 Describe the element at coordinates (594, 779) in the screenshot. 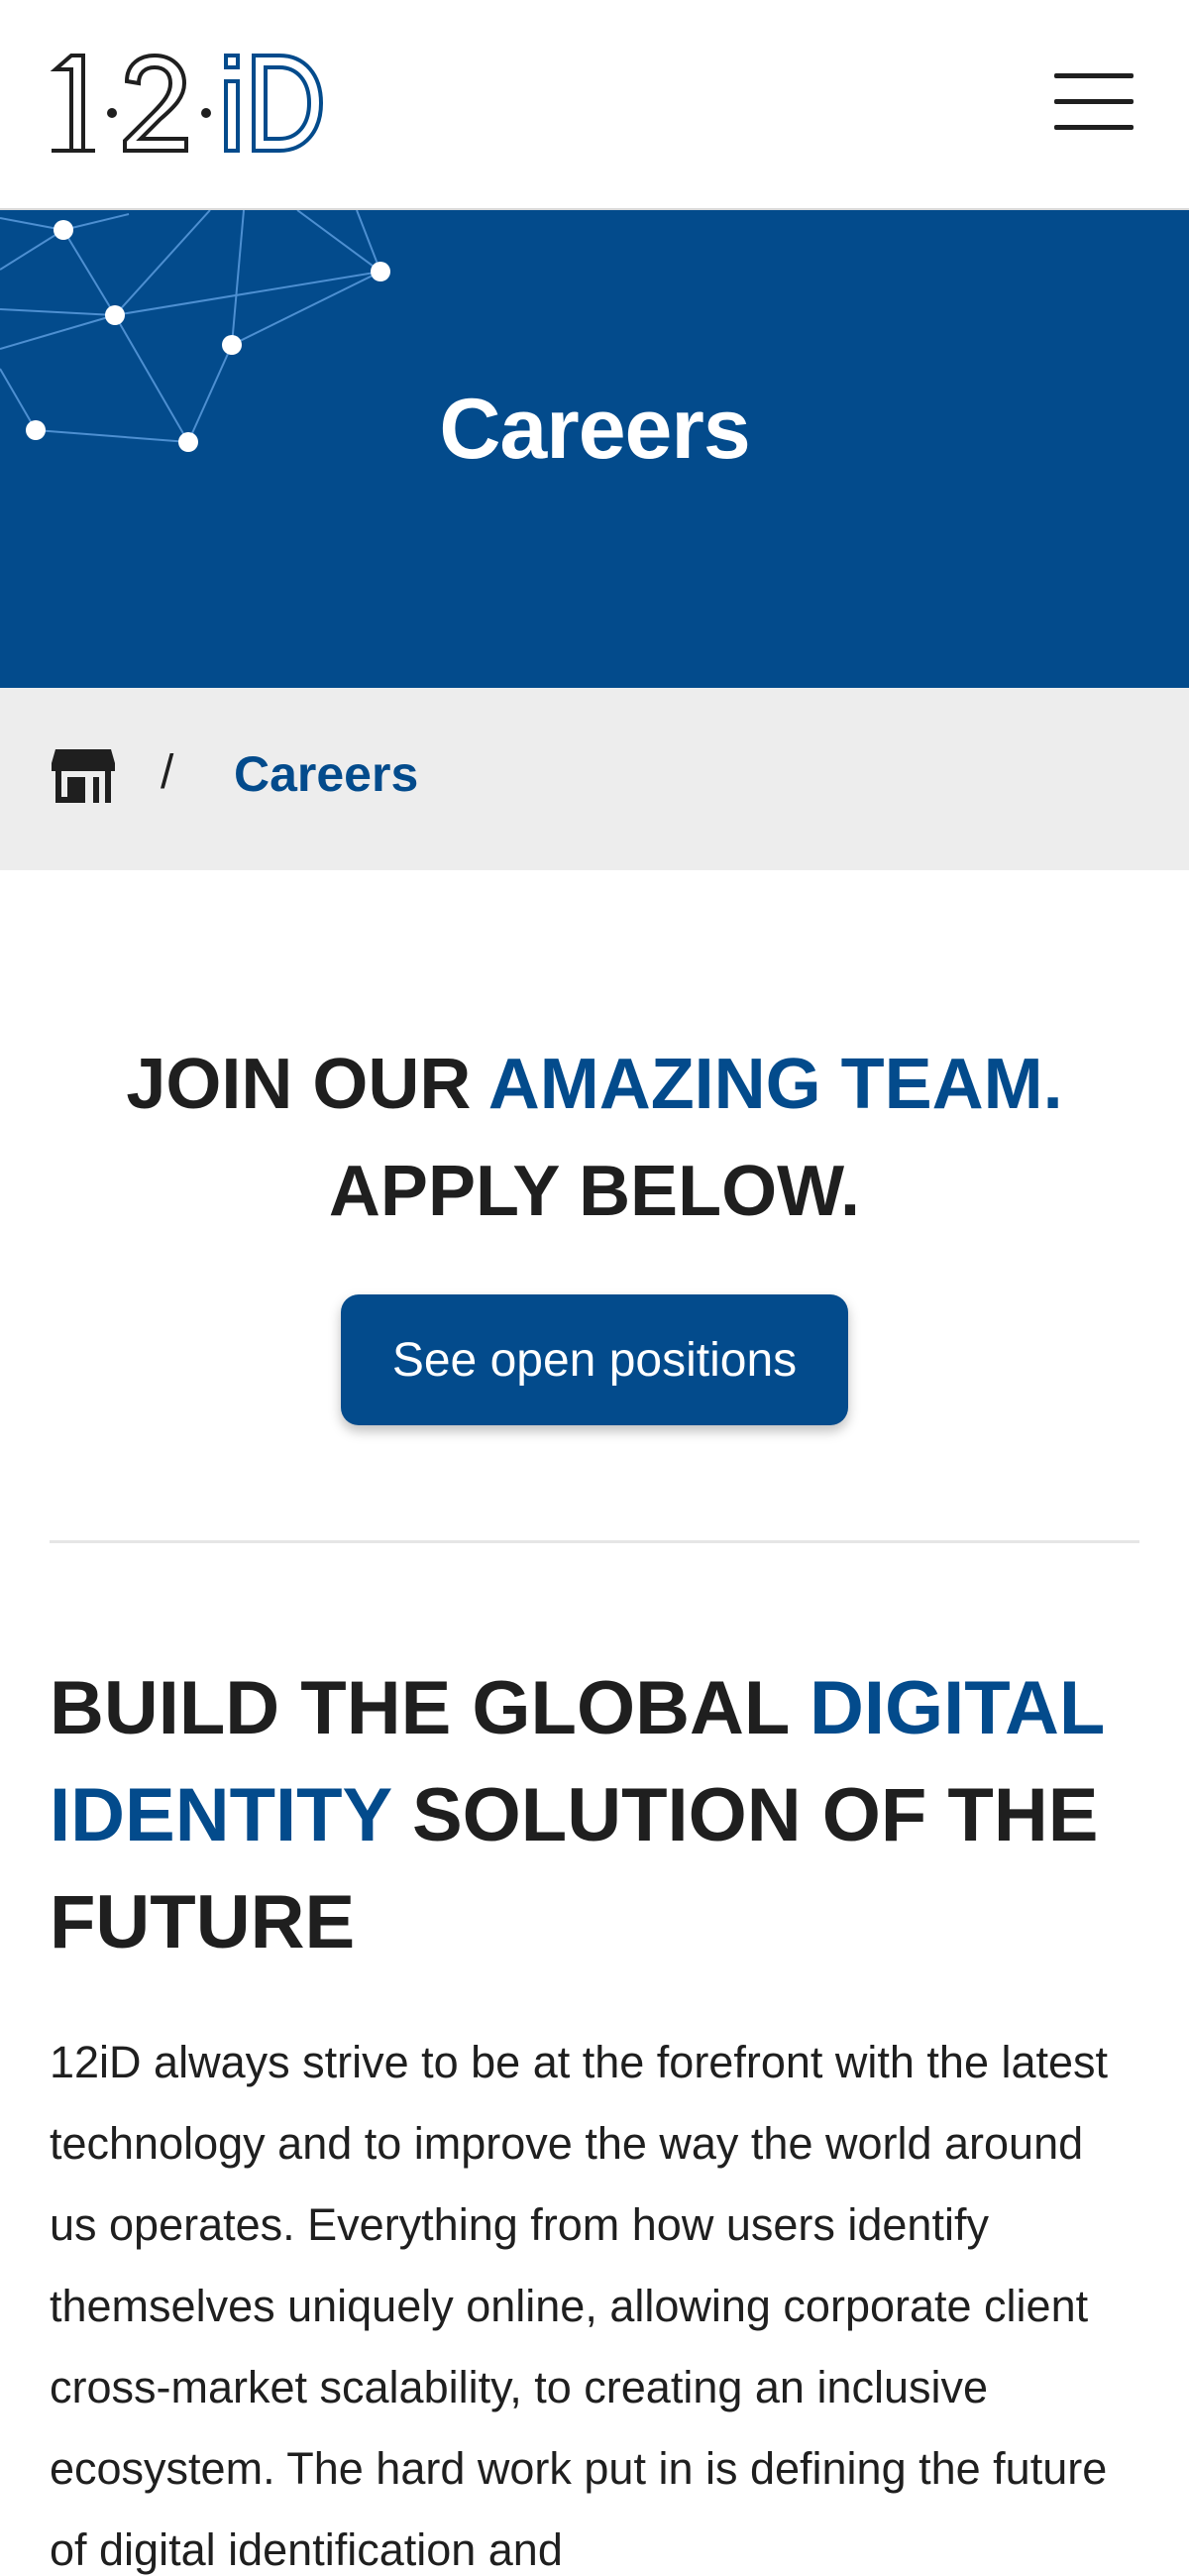

I see `breadcrumb` at that location.